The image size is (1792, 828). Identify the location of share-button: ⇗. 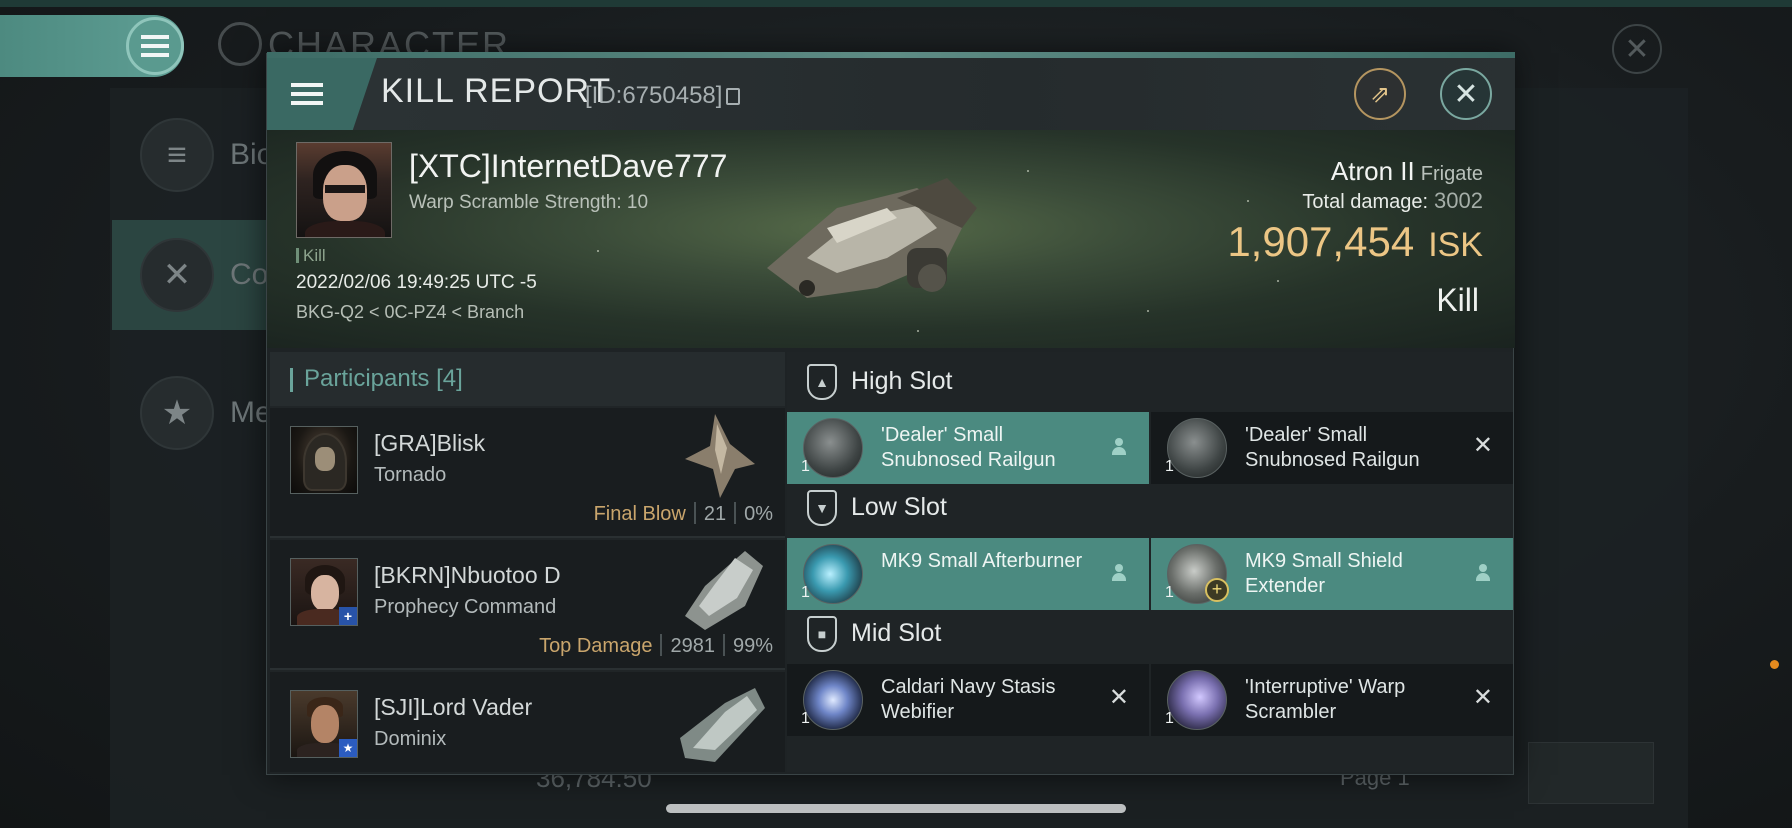
(1380, 94).